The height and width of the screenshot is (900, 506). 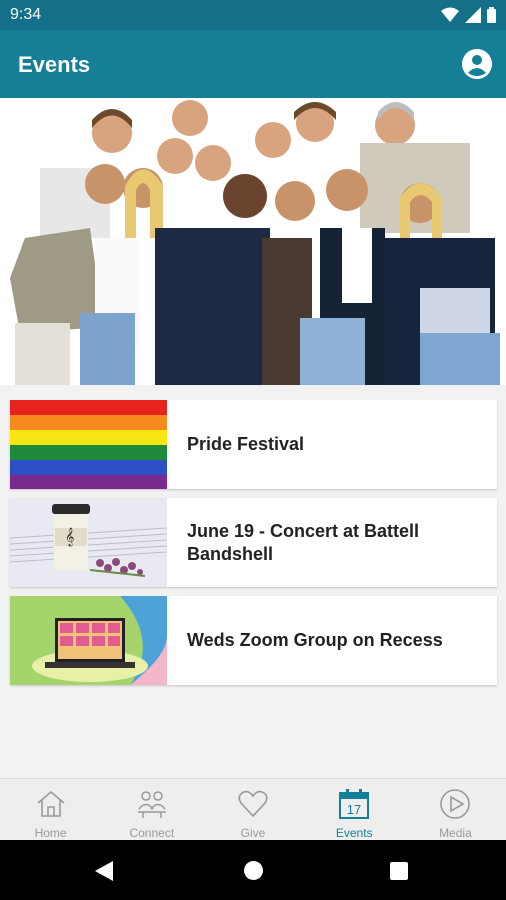 What do you see at coordinates (455, 833) in the screenshot?
I see `nav-label-media: Media` at bounding box center [455, 833].